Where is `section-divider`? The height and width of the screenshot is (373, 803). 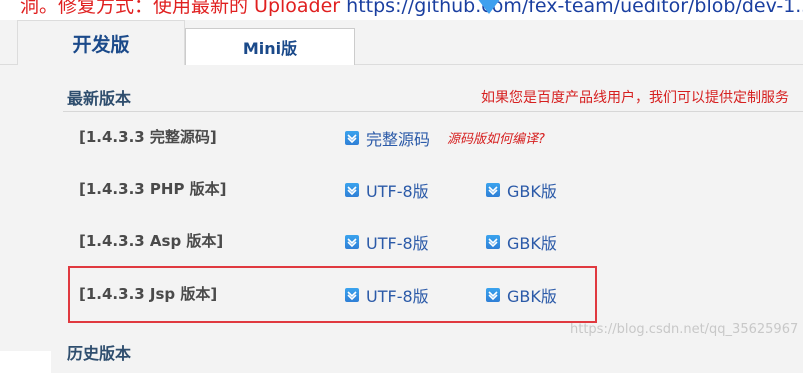 section-divider is located at coordinates (433, 111).